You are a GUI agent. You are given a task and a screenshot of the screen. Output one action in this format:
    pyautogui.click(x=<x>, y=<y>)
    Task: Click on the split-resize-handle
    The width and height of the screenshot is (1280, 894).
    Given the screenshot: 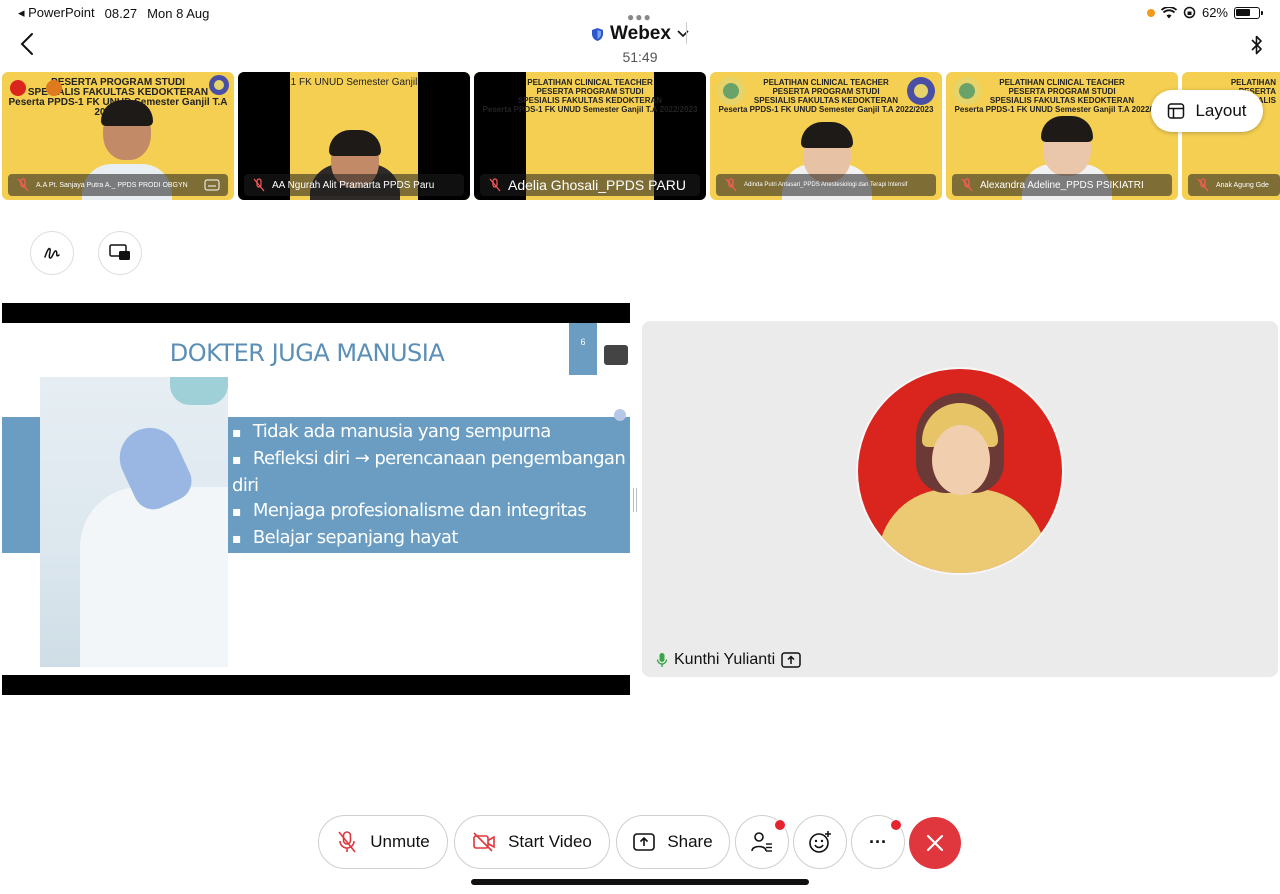 What is the action you would take?
    pyautogui.click(x=635, y=500)
    